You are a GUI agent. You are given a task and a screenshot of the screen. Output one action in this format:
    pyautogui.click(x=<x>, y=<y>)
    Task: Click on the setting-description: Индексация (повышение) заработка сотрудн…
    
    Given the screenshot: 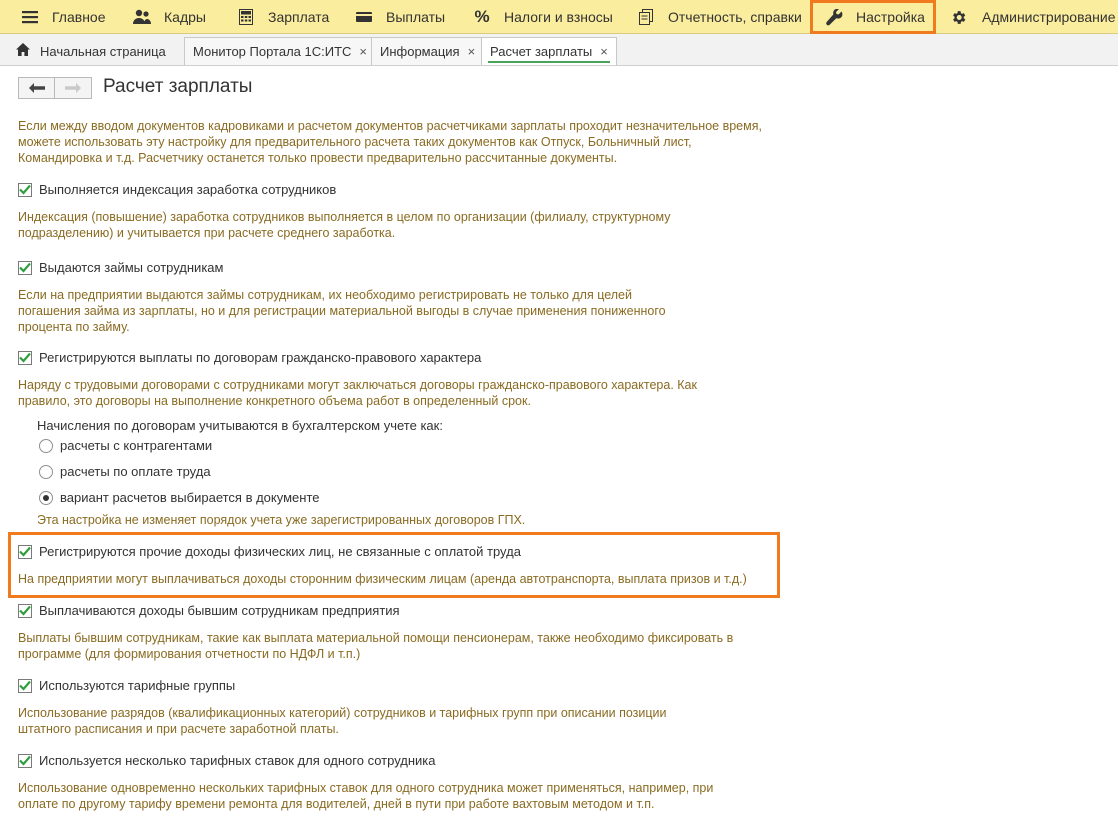 What is the action you would take?
    pyautogui.click(x=344, y=225)
    